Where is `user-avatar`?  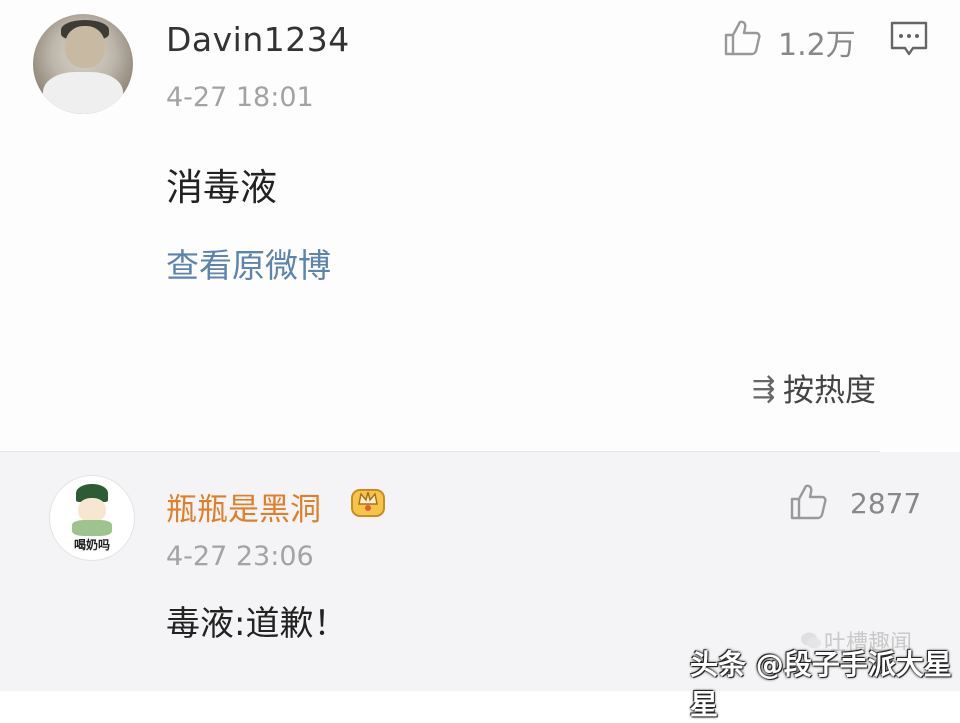 user-avatar is located at coordinates (83, 64).